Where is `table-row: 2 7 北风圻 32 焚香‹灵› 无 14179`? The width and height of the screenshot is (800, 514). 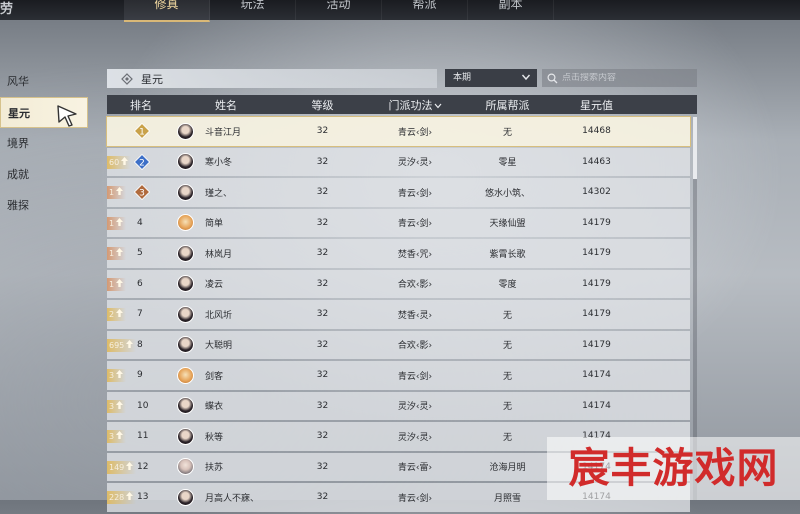 table-row: 2 7 北风圻 32 焚香‹灵› 无 14179 is located at coordinates (398, 314).